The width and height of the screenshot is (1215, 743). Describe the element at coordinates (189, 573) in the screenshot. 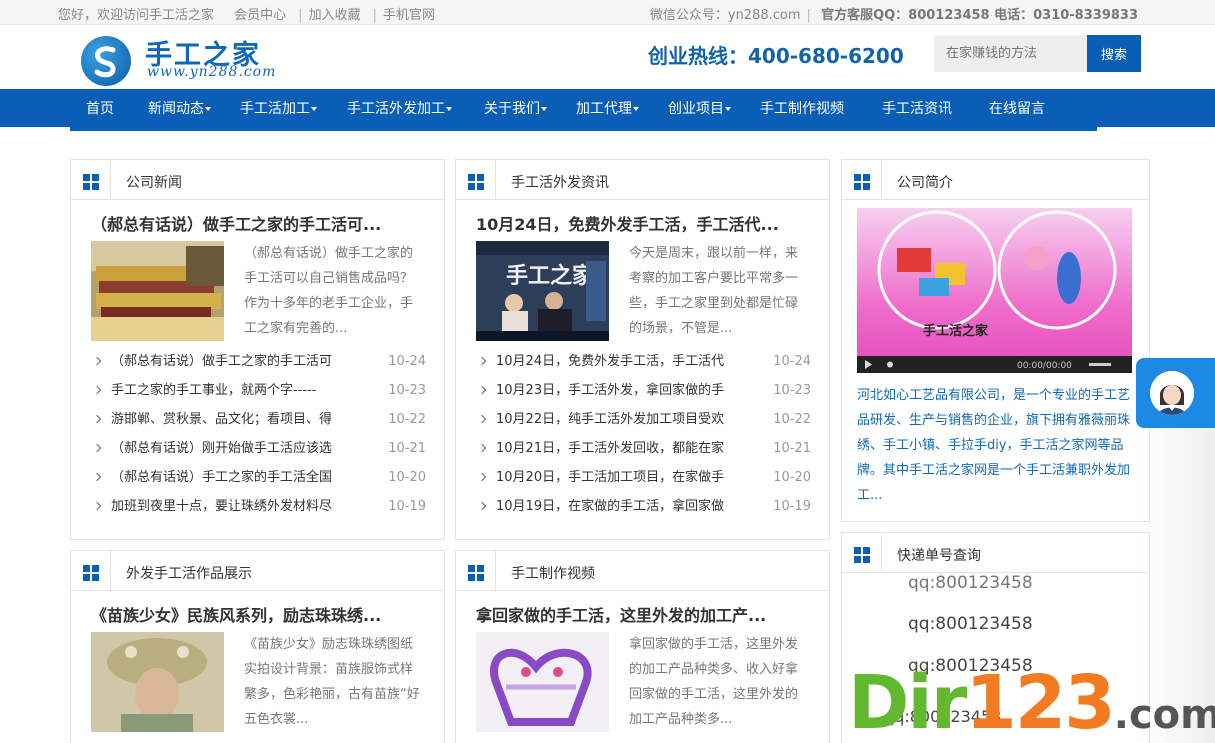

I see `panel-title: 外发手工活作品展示` at that location.